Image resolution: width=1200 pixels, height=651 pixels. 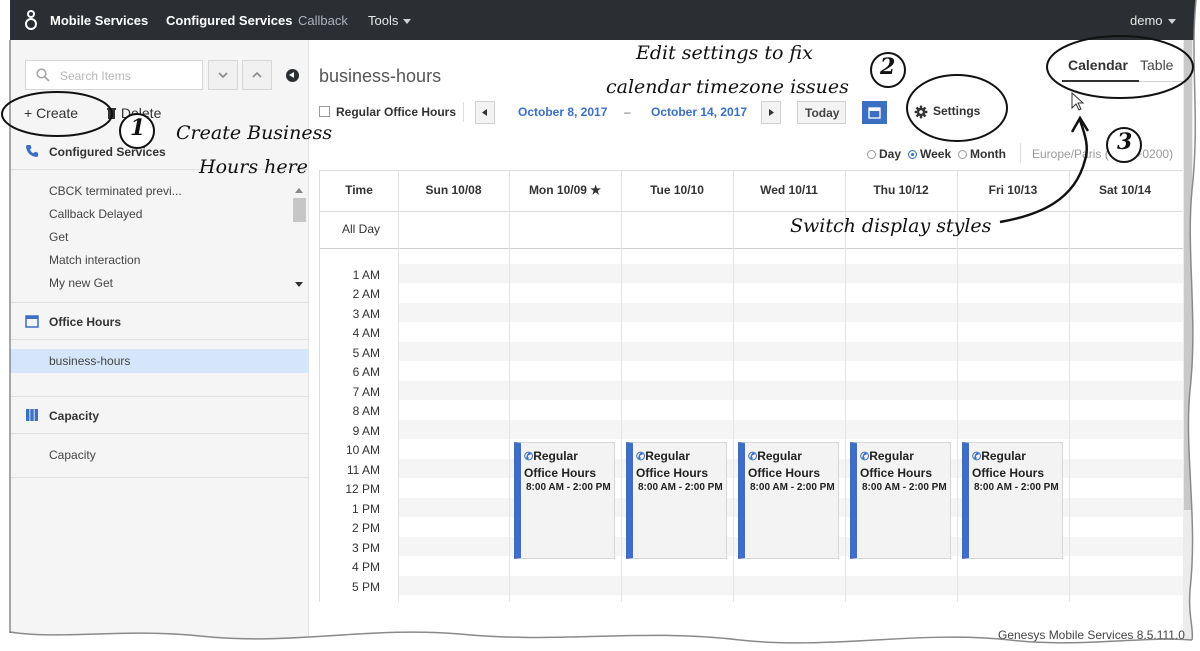 What do you see at coordinates (888, 67) in the screenshot?
I see `annotation-step2-number: 2` at bounding box center [888, 67].